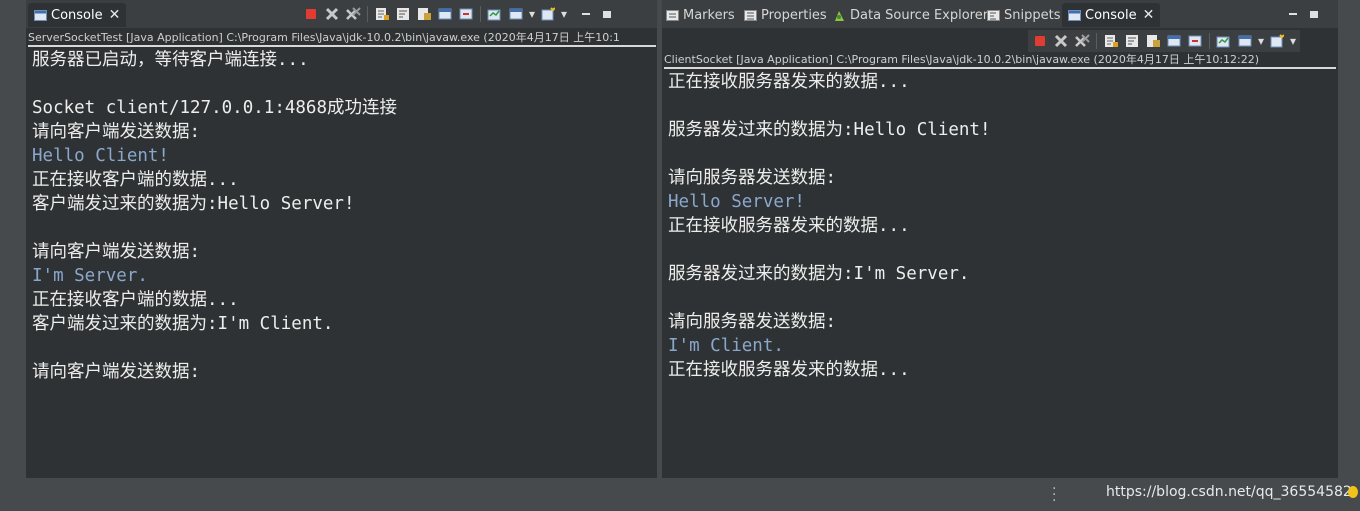 The image size is (1360, 511). Describe the element at coordinates (829, 130) in the screenshot. I see `console-line: 服务器发过来的数据为:Hello Client!` at that location.